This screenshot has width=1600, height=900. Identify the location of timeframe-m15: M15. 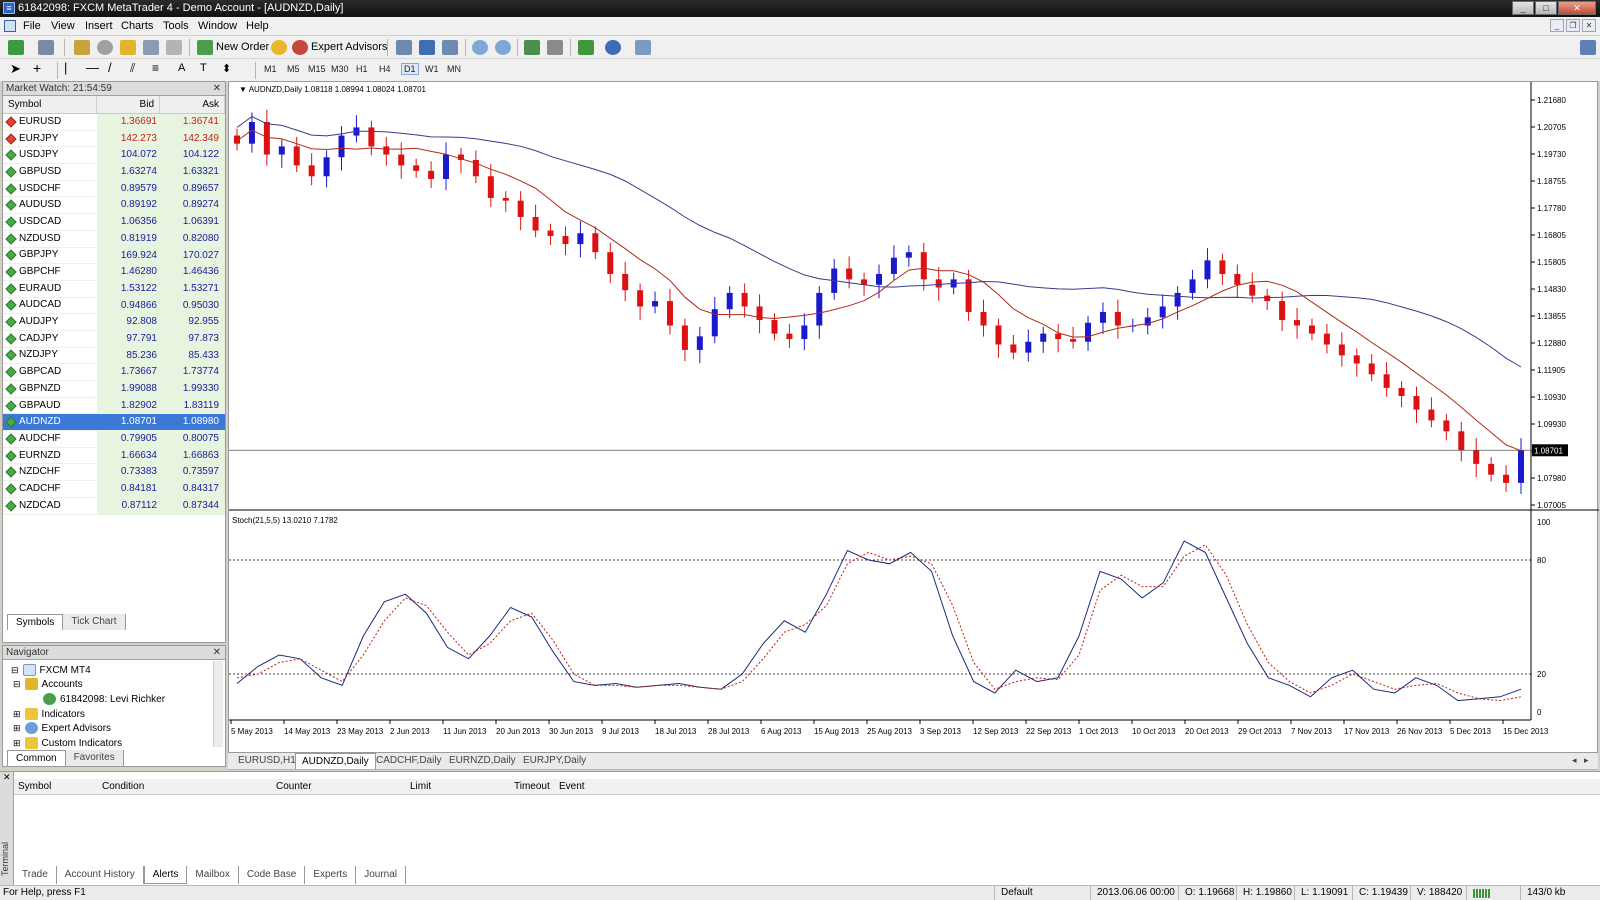
(317, 69).